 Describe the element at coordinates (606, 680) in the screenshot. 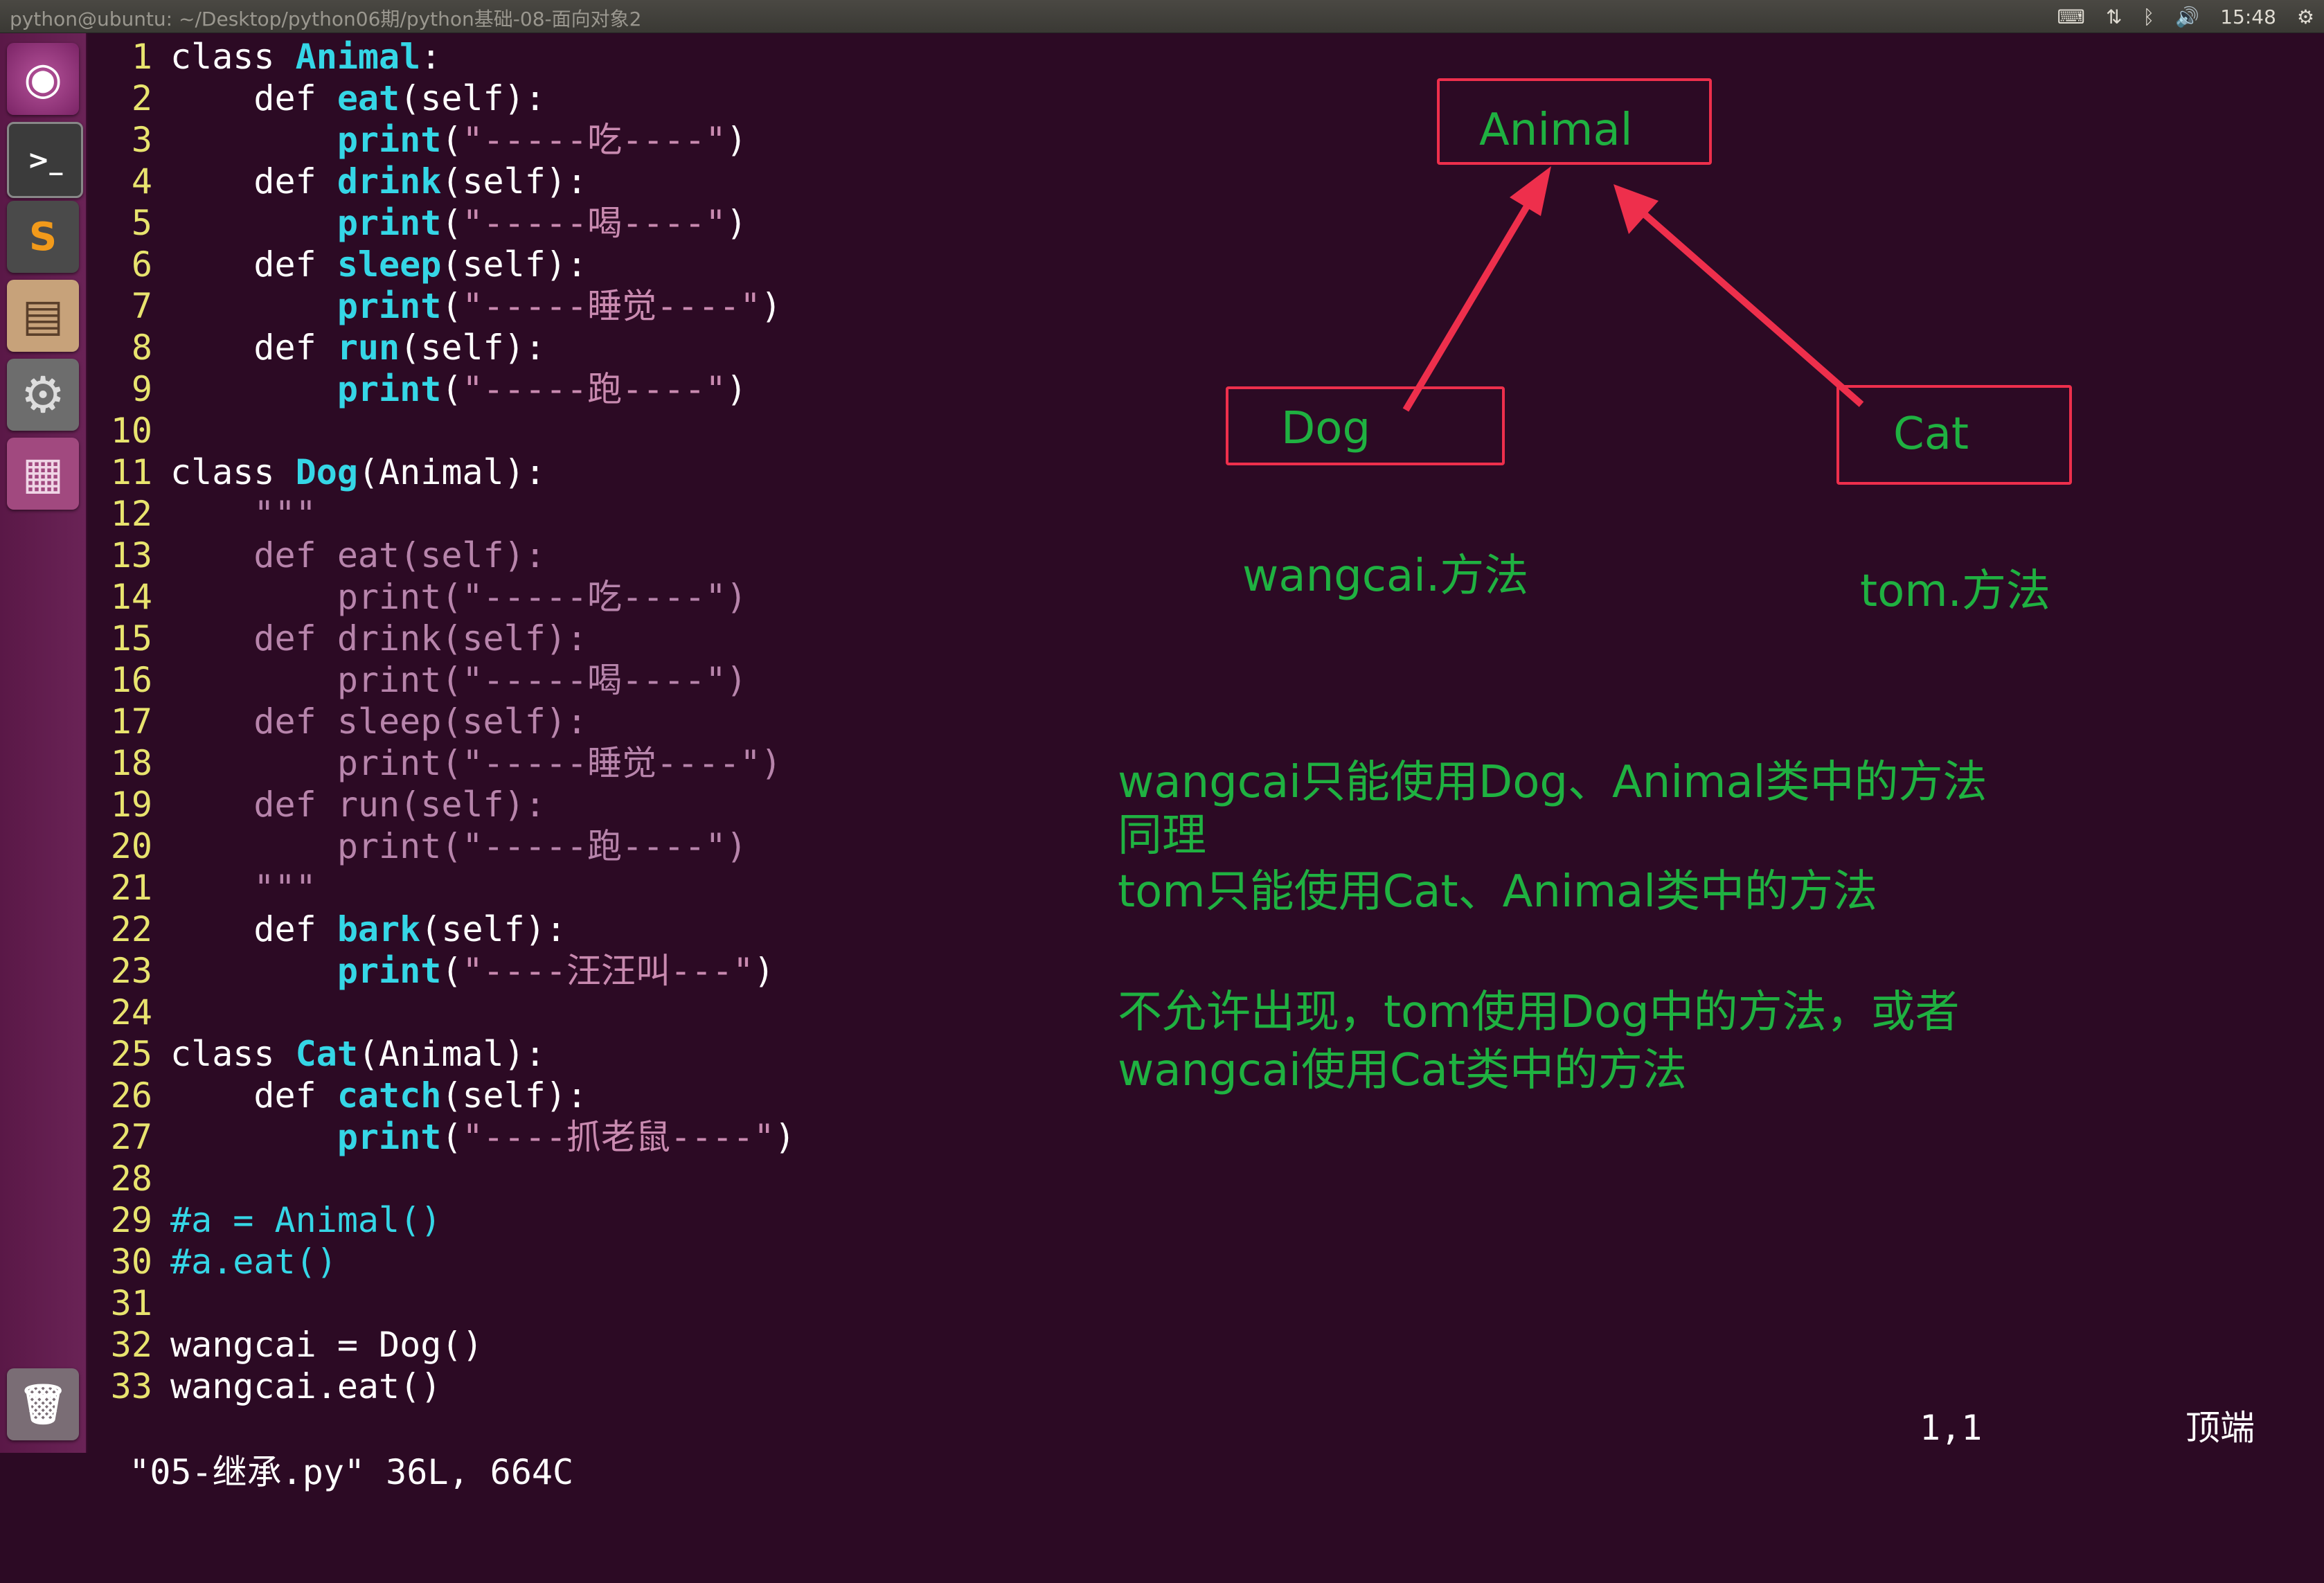

I see `code-line: 16 print("-----喝----")` at that location.